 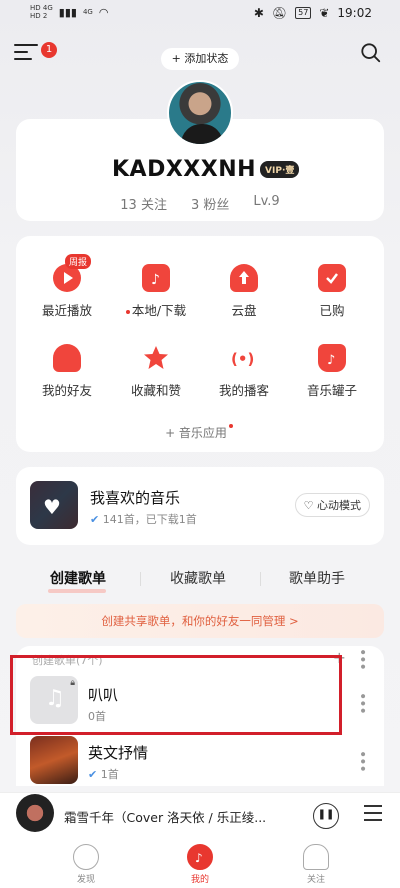 I want to click on weekly-report-tag: 周报, so click(x=78, y=261).